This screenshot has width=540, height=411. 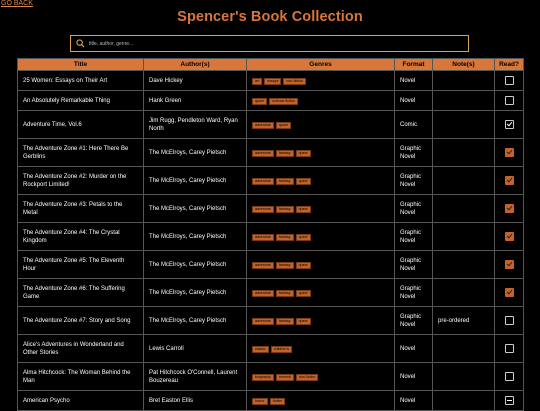 I want to click on book-genres-cell: biography memoir non-fiction, so click(x=320, y=376).